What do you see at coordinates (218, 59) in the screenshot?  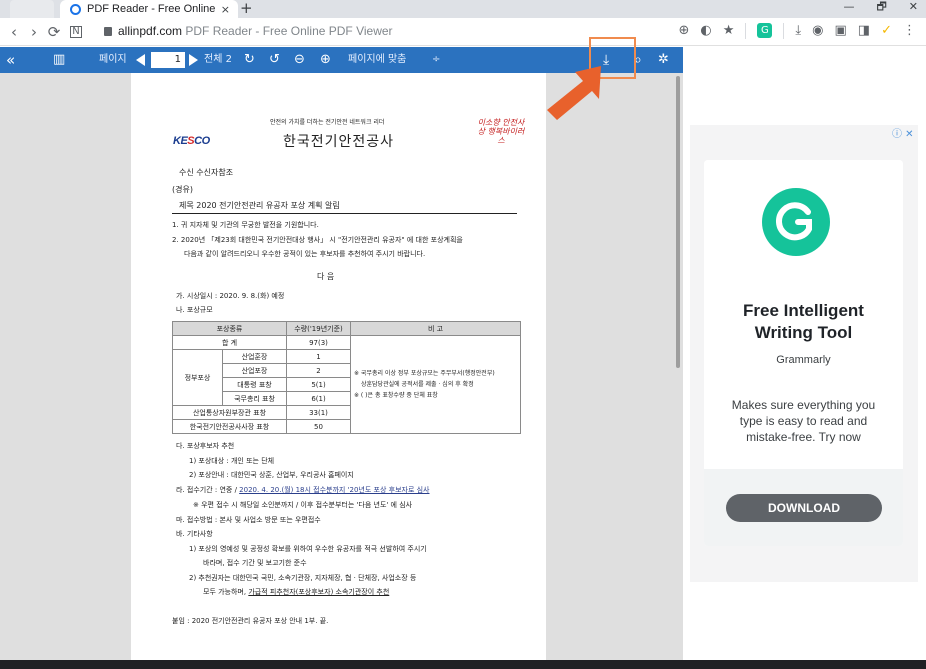 I see `total-pages: 전체 2` at bounding box center [218, 59].